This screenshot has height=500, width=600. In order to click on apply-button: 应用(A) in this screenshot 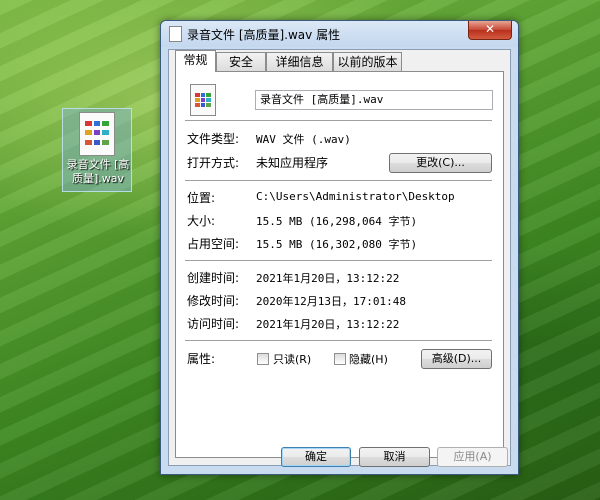, I will do `click(472, 457)`.